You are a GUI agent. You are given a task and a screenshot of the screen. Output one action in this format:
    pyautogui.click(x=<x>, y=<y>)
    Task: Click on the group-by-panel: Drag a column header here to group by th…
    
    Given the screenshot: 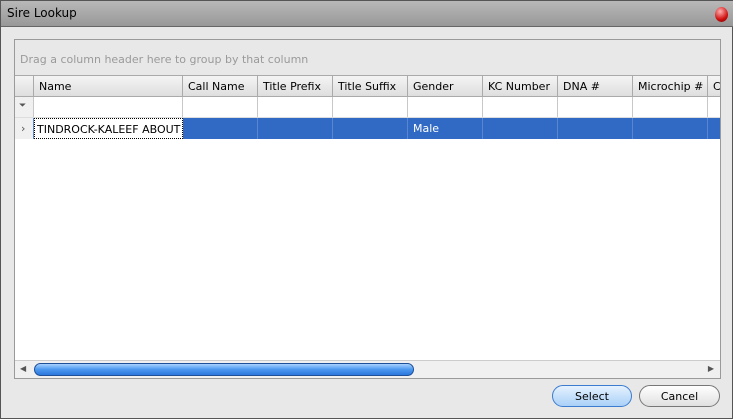 What is the action you would take?
    pyautogui.click(x=367, y=57)
    